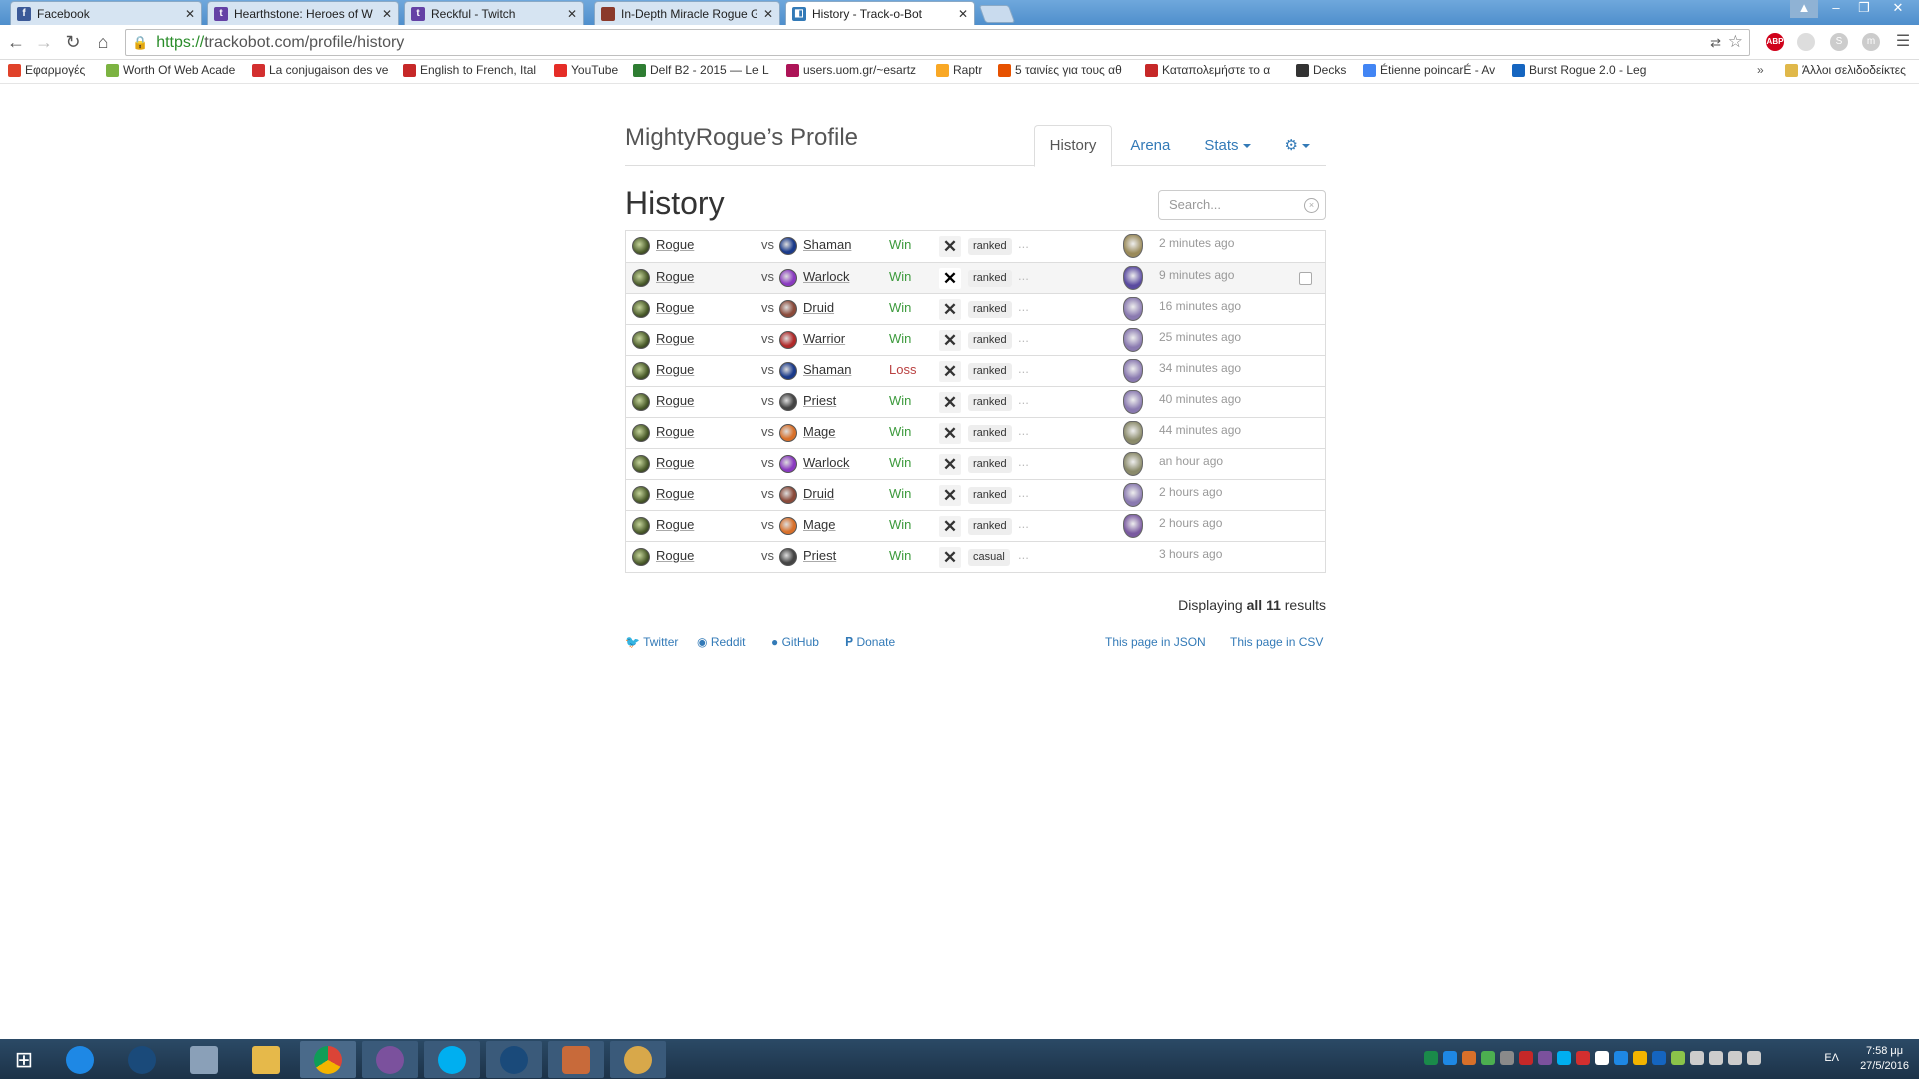 This screenshot has width=1919, height=1079. Describe the element at coordinates (701, 70) in the screenshot. I see `bookmark-item: Delf B2 - 2015 — Le L` at that location.